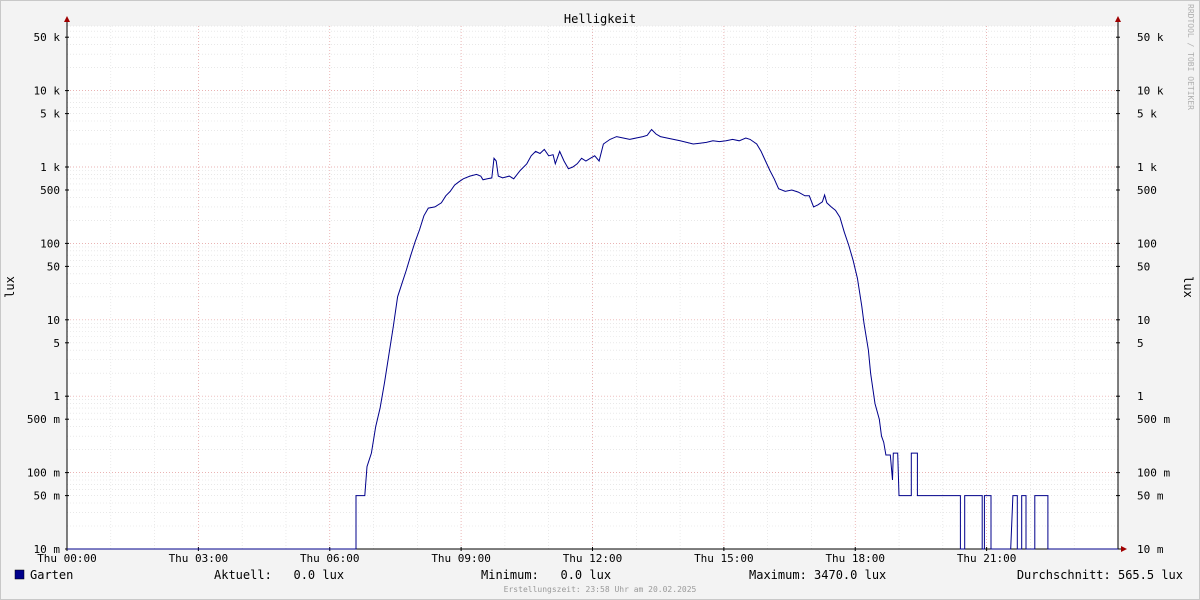  Describe the element at coordinates (600, 589) in the screenshot. I see `footer-timestamp: Erstellungszeit: 23:58 Uhr am 20.02.2025` at that location.